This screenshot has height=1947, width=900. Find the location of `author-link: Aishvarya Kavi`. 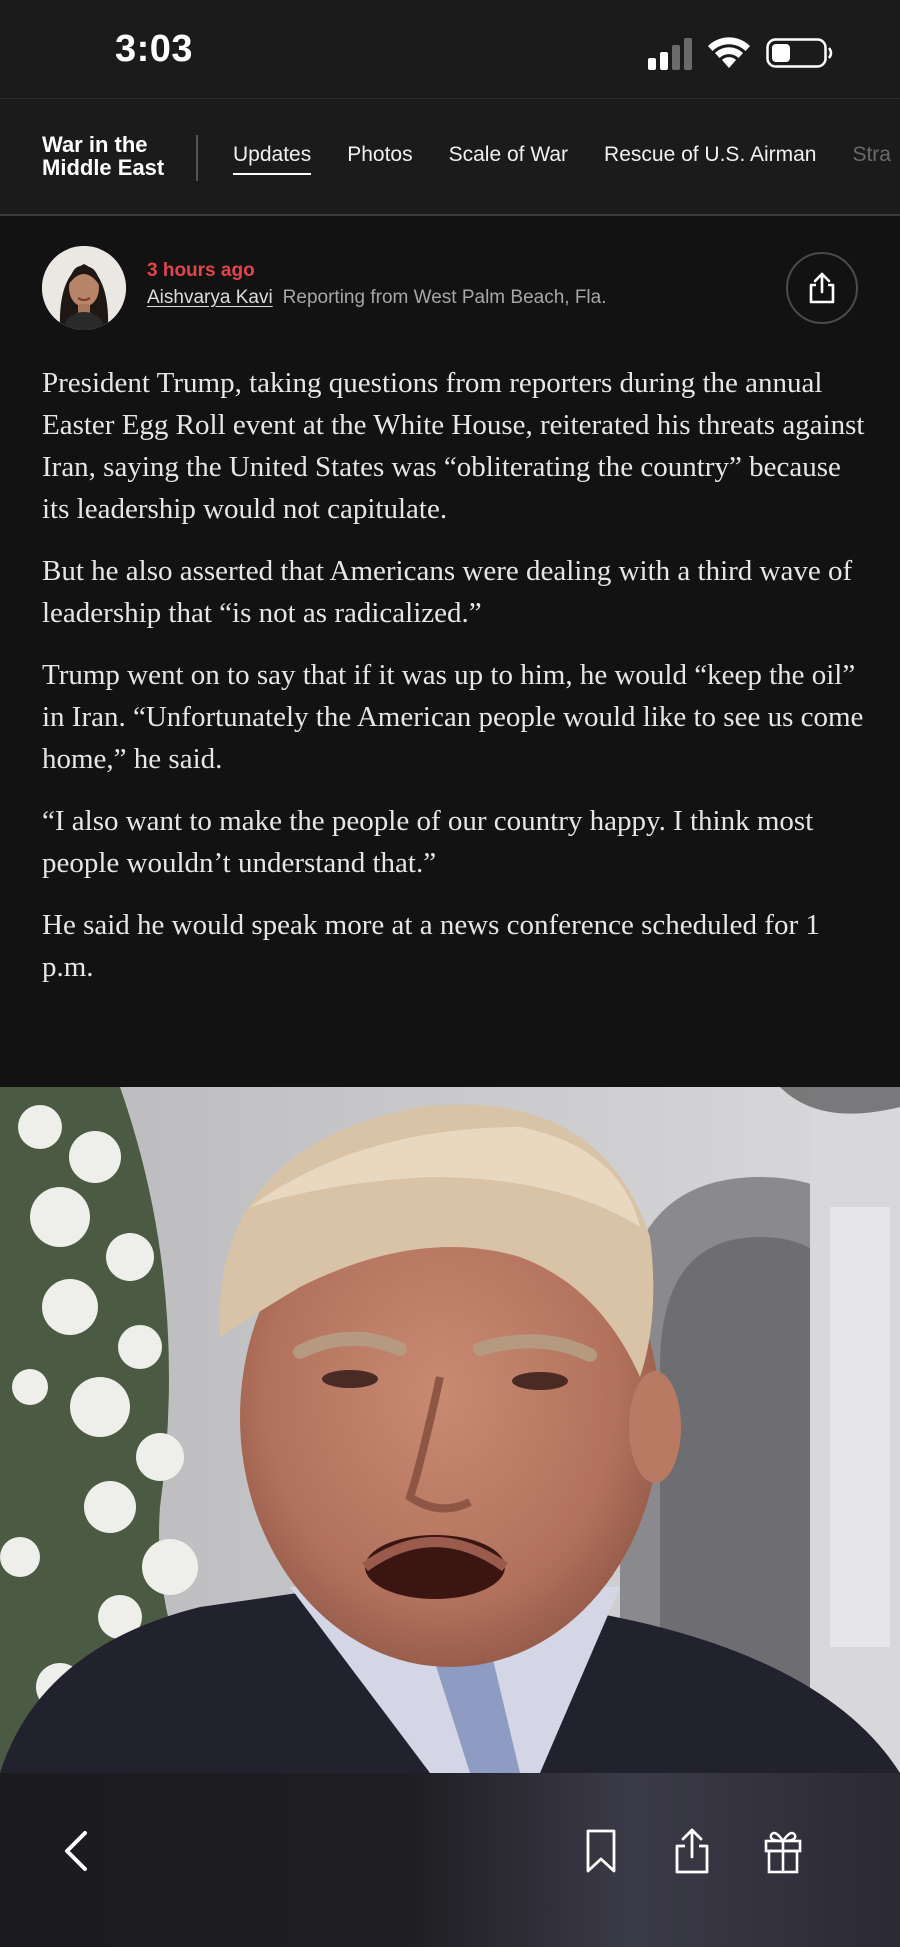

author-link: Aishvarya Kavi is located at coordinates (210, 297).